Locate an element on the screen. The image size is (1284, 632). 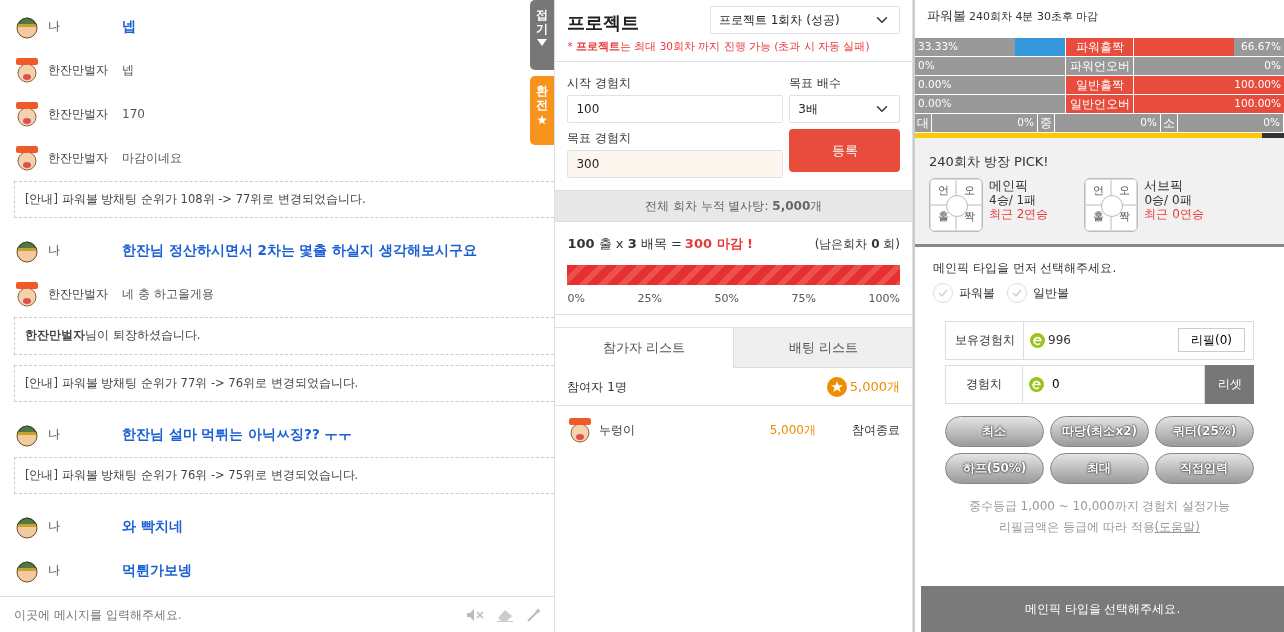
total-summary: 전체 회차 누적 별사탕: 5,000개 is located at coordinates (733, 205).